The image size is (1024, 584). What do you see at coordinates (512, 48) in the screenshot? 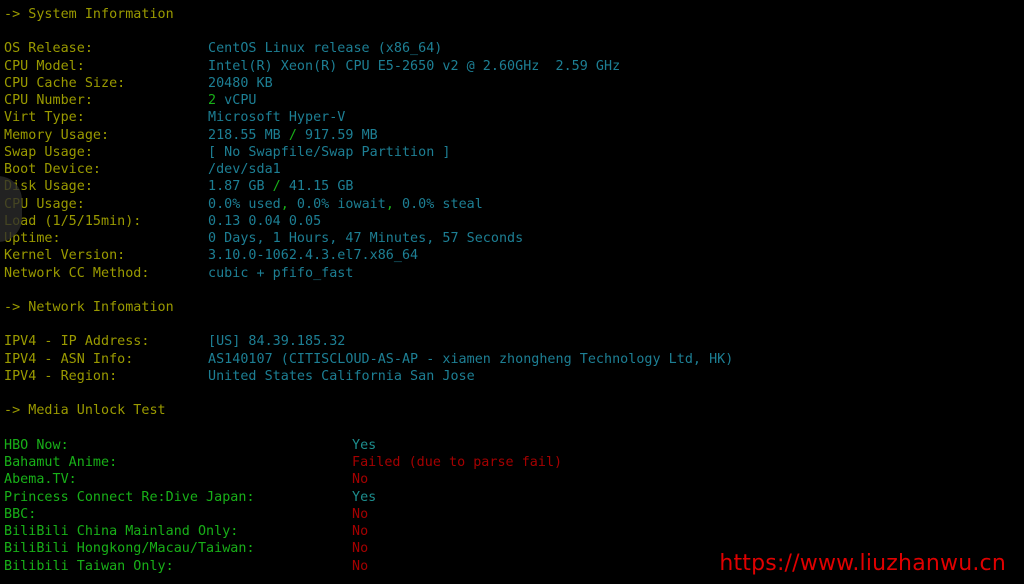
I see `row-os-release: OS Release: CentOS Linux release (x86_64)` at bounding box center [512, 48].